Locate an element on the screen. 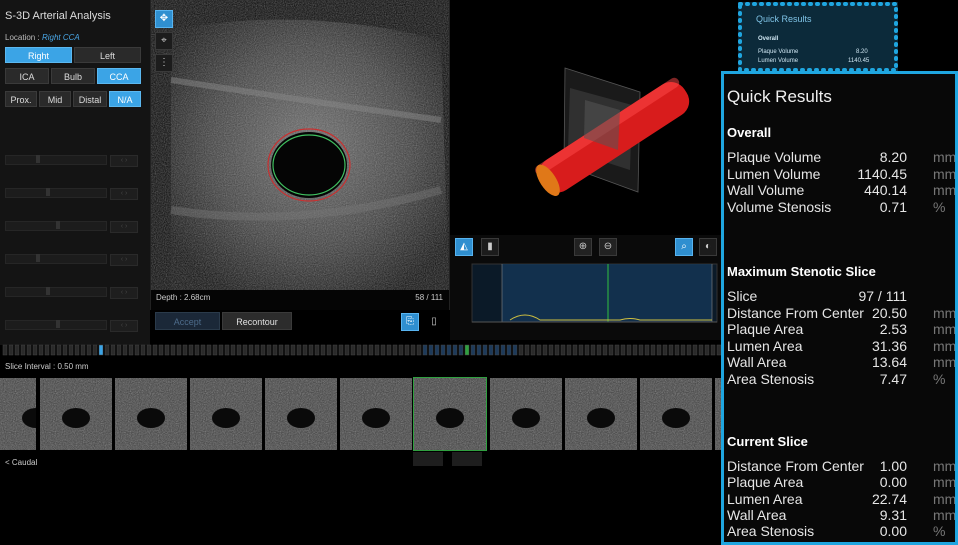  search-icon: ⌕ is located at coordinates (684, 247).